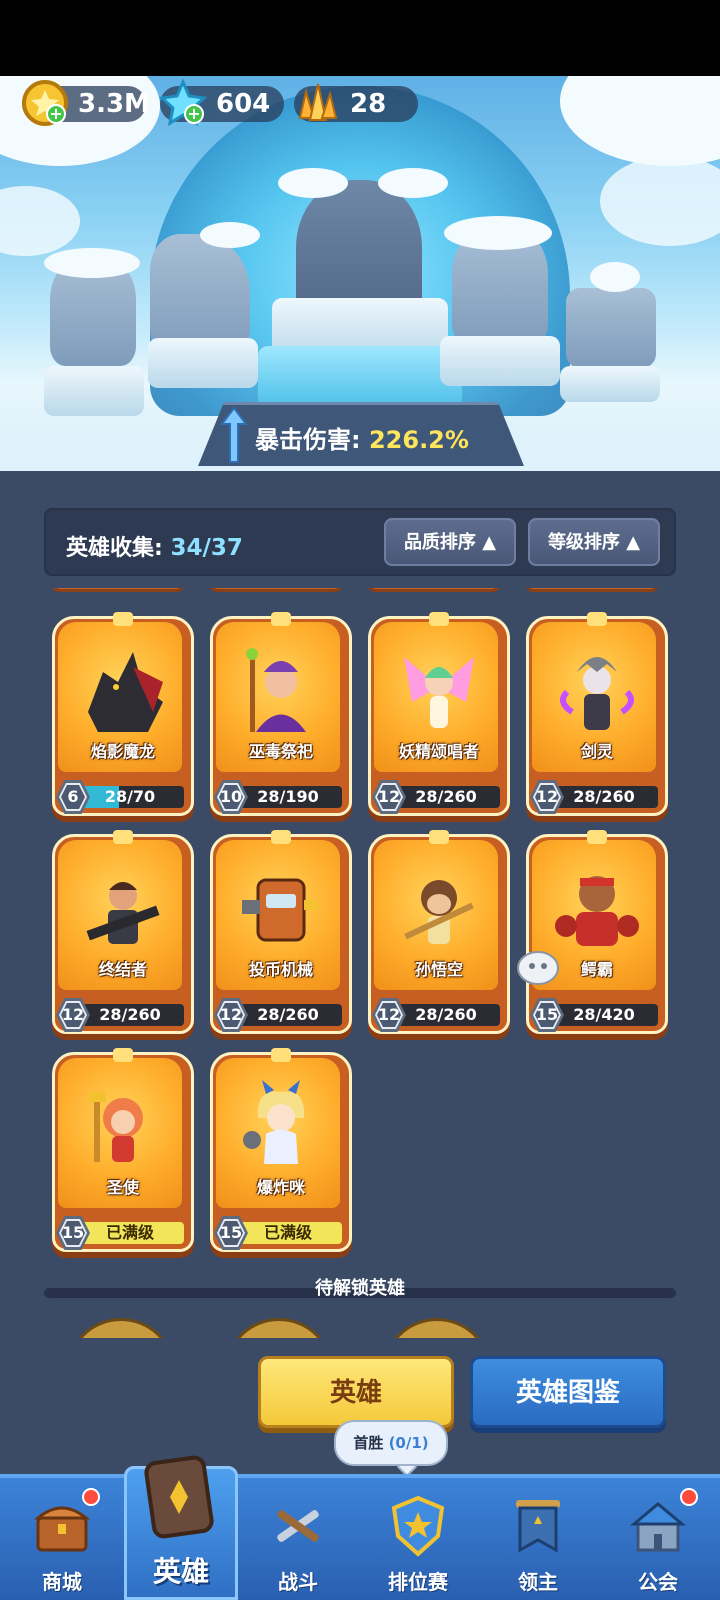 This screenshot has height=1600, width=720. What do you see at coordinates (115, 1127) in the screenshot?
I see `saint-envoy-portrait-icon` at bounding box center [115, 1127].